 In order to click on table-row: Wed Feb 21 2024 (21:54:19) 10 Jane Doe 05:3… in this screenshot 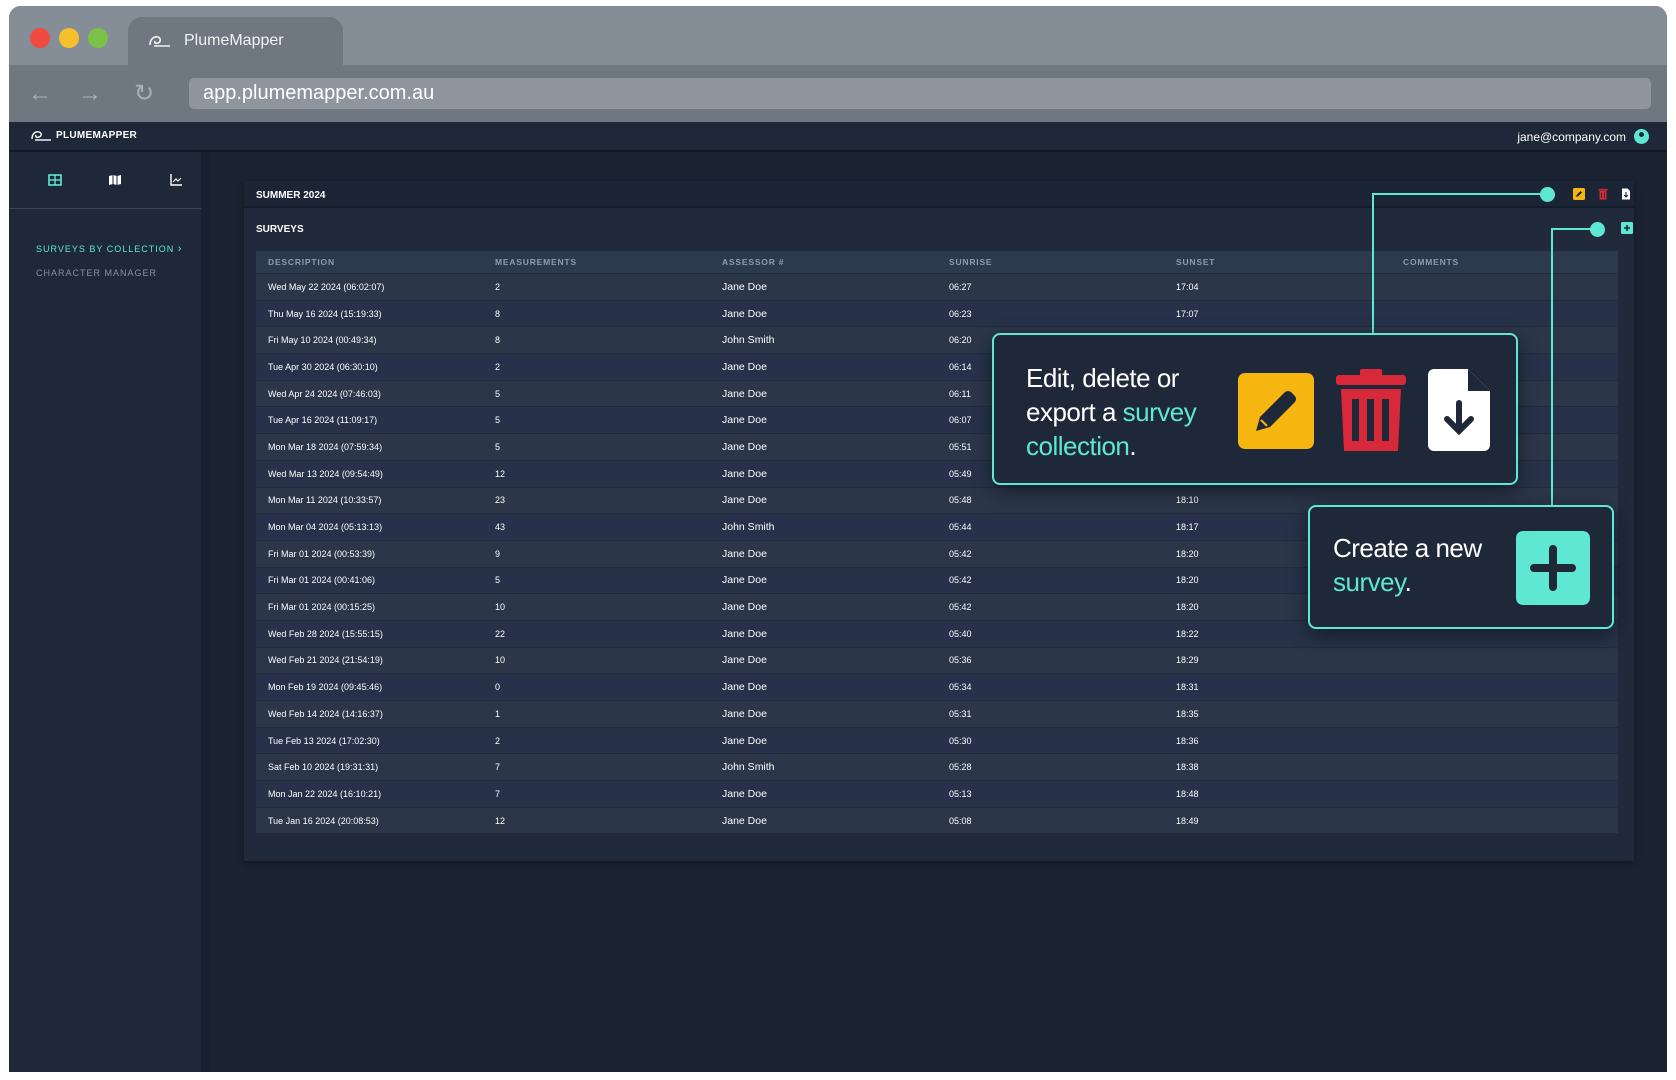, I will do `click(937, 660)`.